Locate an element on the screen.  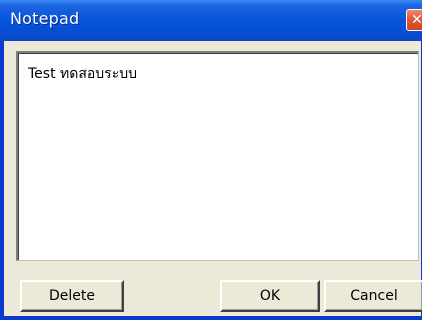
close-button: ✕ is located at coordinates (414, 20).